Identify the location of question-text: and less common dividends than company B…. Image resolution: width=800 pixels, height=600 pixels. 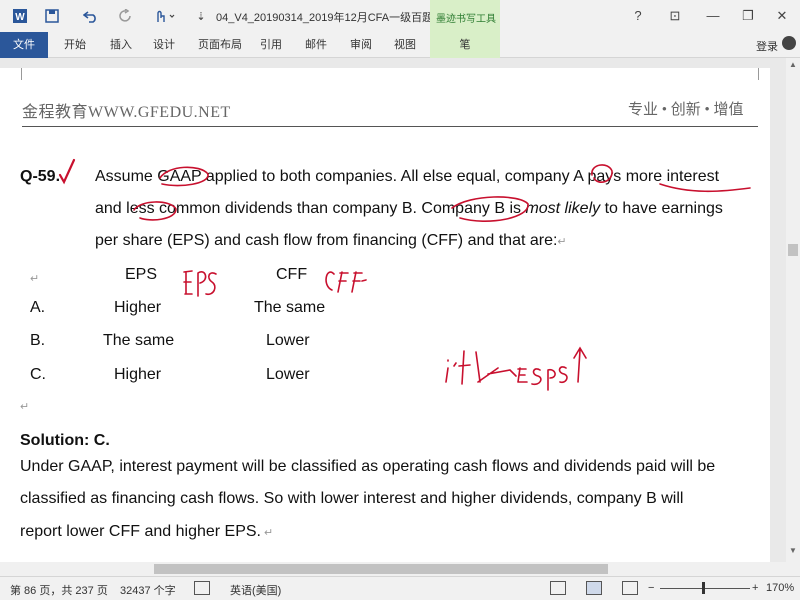
(310, 208).